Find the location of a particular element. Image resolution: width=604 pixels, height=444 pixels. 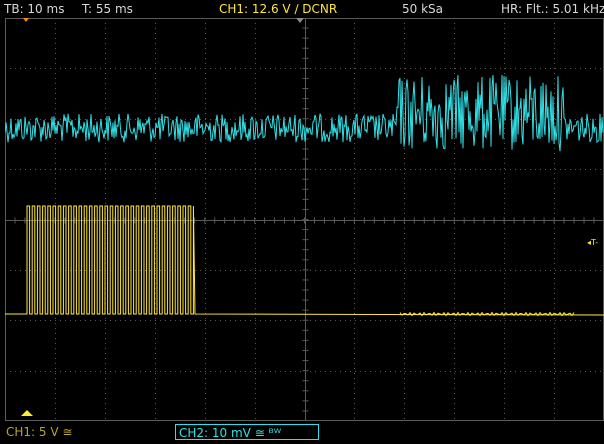

ch2-scale-label: CH2: 10 mV ≅ ᴮᵂ is located at coordinates (247, 432).